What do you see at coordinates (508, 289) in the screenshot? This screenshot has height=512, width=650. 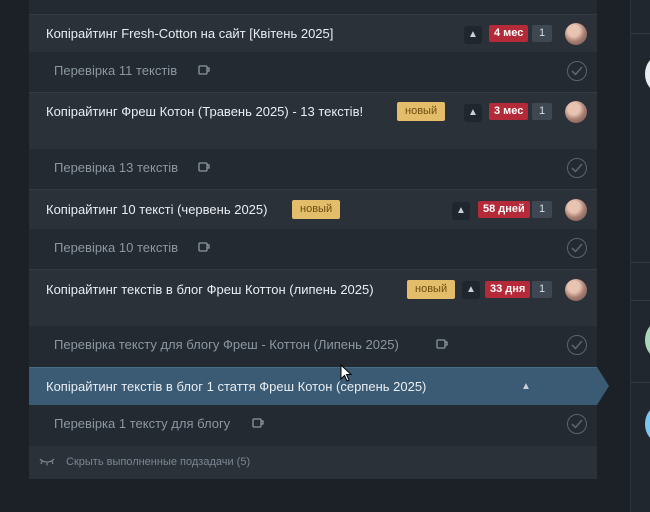 I see `due-badge: 33 дня` at bounding box center [508, 289].